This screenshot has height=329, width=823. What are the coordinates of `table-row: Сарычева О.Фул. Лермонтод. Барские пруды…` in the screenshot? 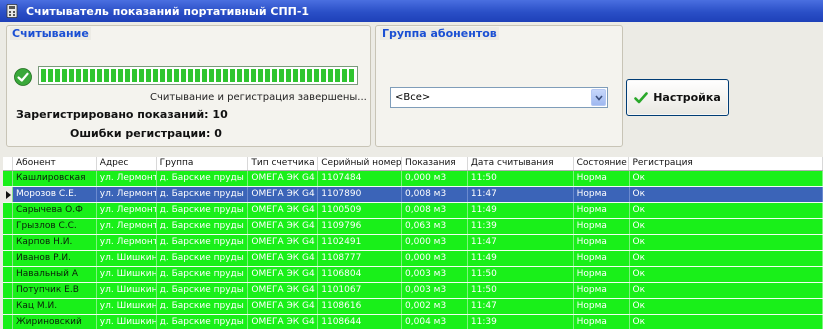 It's located at (413, 211).